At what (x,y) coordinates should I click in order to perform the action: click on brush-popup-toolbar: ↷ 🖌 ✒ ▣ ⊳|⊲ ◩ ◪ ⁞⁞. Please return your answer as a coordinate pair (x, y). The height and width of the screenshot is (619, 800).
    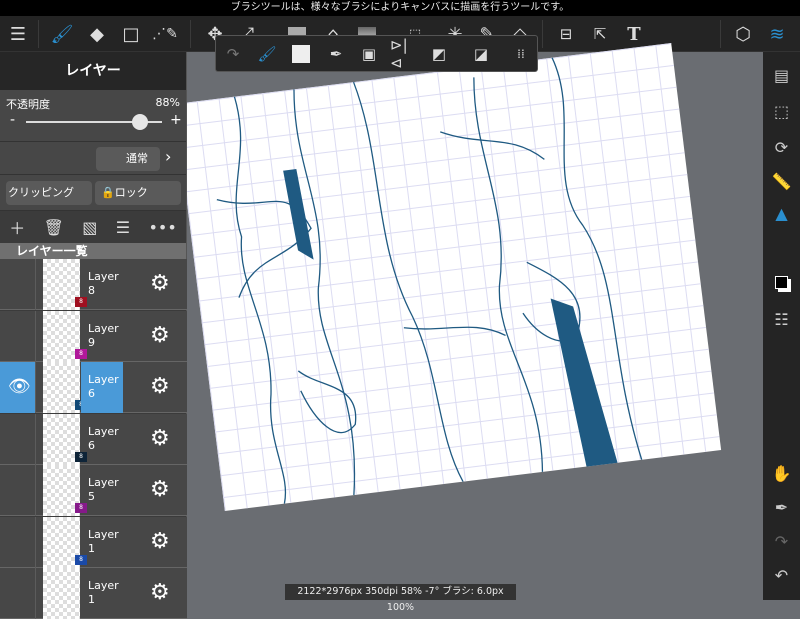
    Looking at the image, I should click on (376, 53).